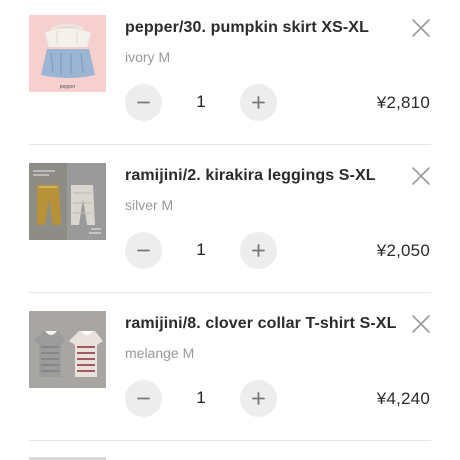  I want to click on tshirt-photo-icon, so click(67, 349).